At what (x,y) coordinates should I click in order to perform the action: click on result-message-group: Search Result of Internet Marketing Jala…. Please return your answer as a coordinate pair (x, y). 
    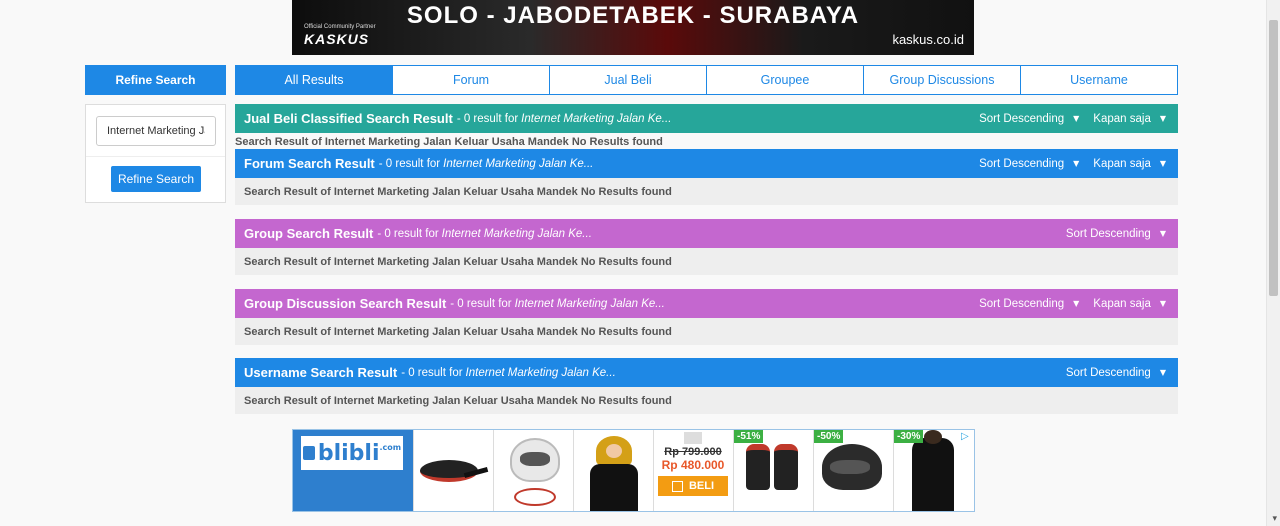
    Looking at the image, I should click on (706, 261).